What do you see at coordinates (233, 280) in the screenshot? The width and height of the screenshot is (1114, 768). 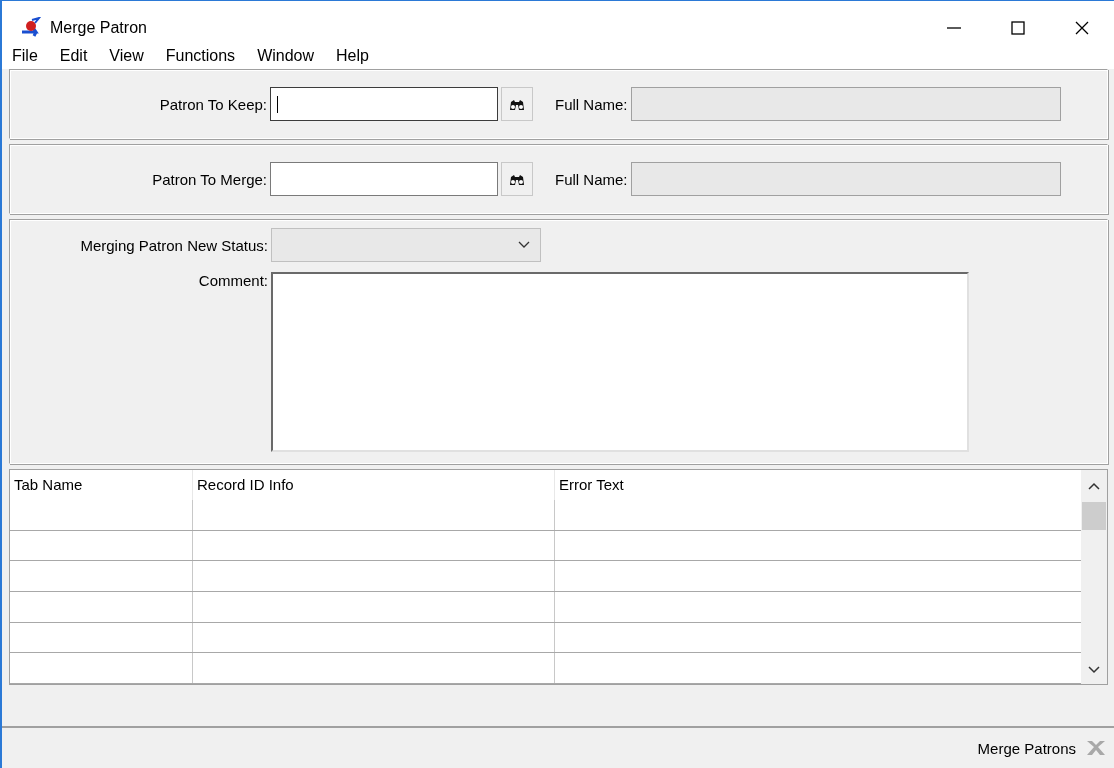 I see `field-label: Comment:` at bounding box center [233, 280].